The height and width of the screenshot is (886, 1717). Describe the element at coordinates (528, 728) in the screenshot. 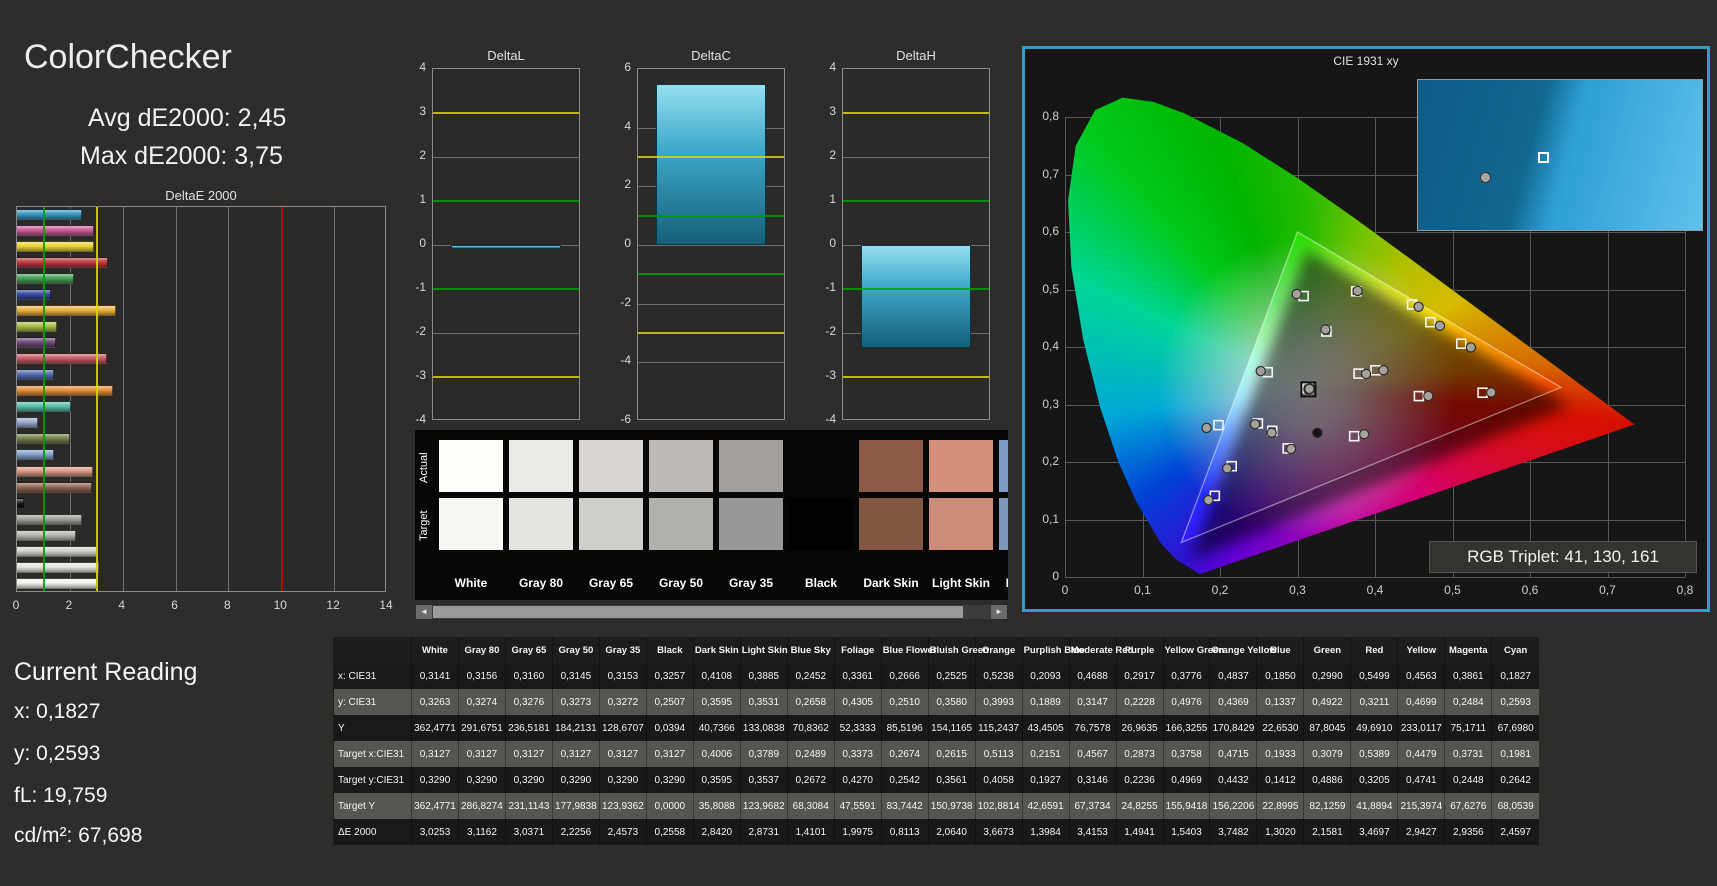

I see `table-cell: 236,5181` at that location.